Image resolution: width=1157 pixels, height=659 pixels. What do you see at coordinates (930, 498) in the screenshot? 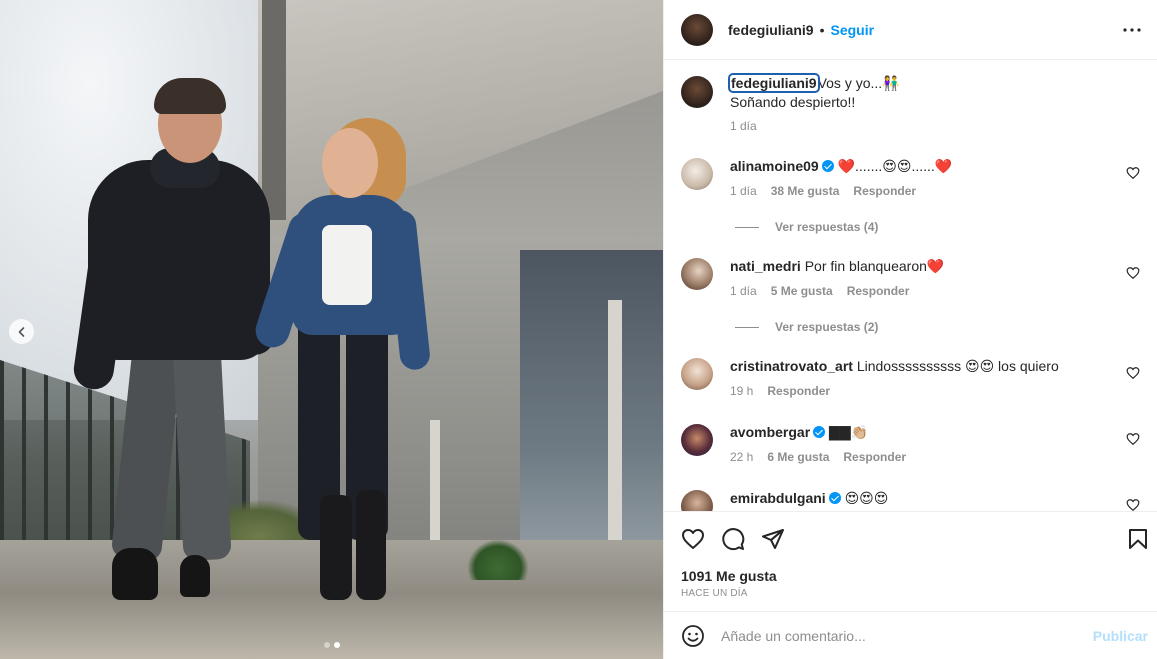
I see `comment-body: emirabdulgani 😍😍😍` at bounding box center [930, 498].